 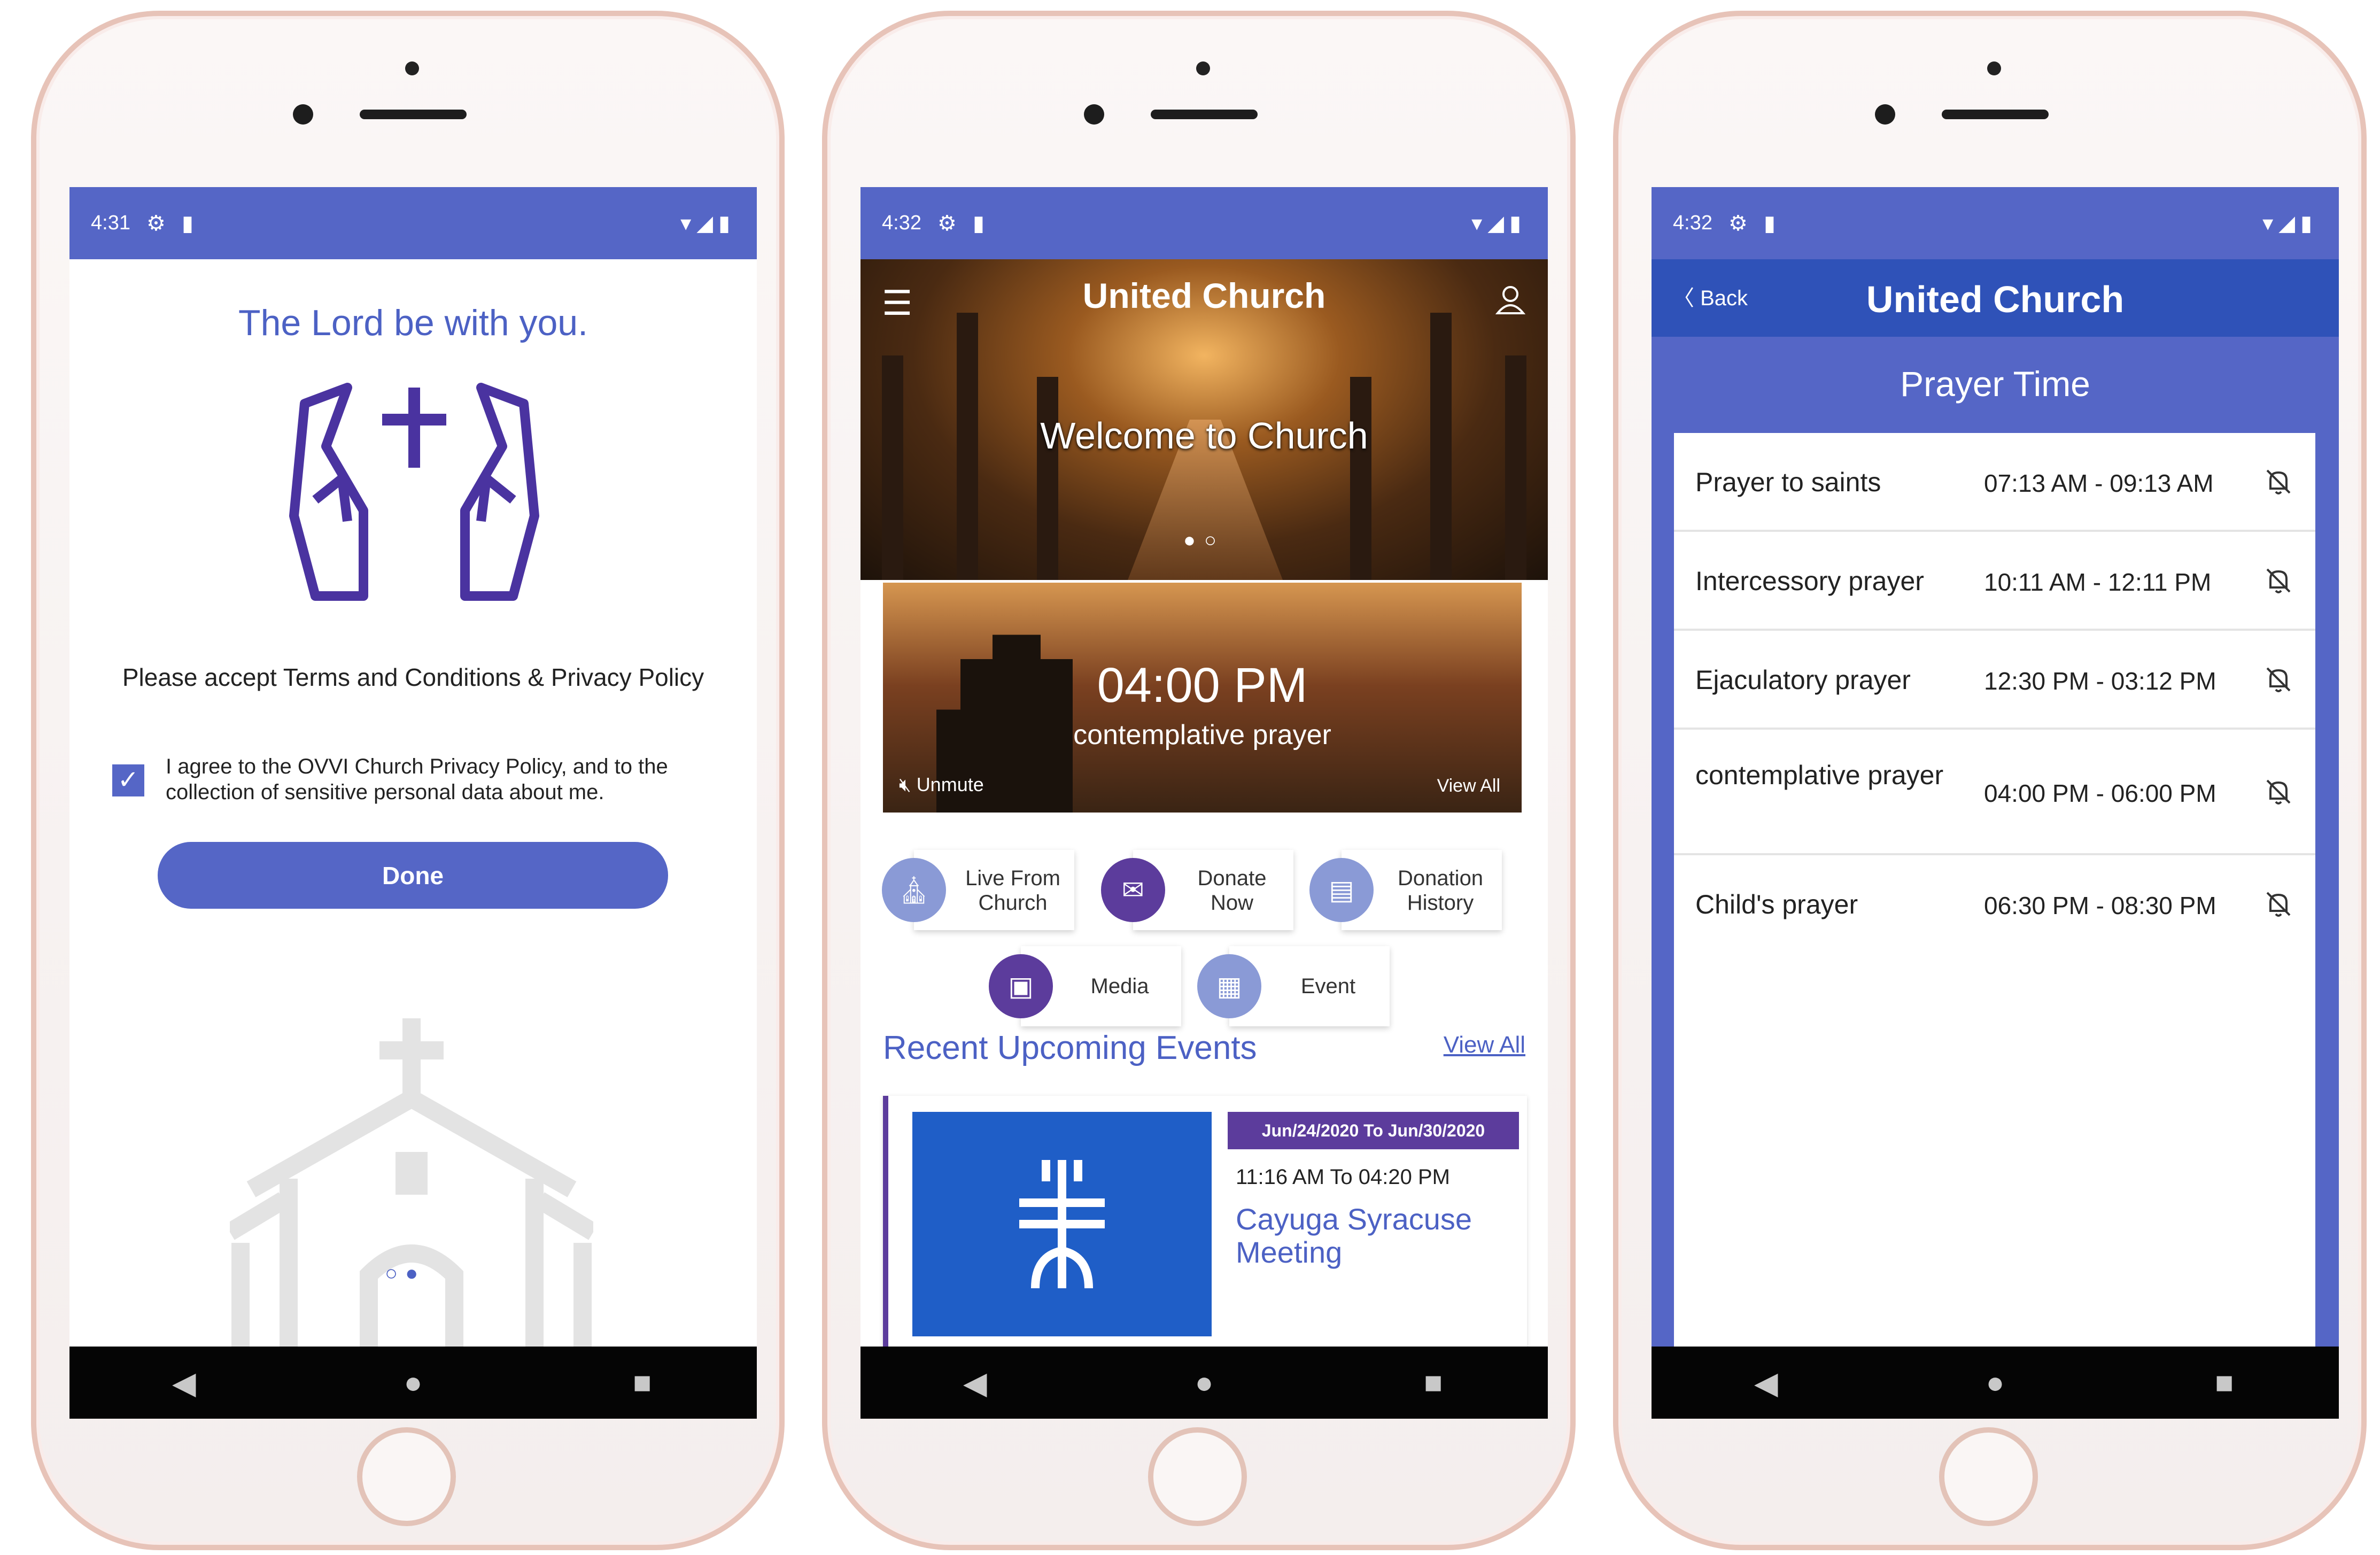 I want to click on prayer-name: Child's prayer, so click(x=1777, y=904).